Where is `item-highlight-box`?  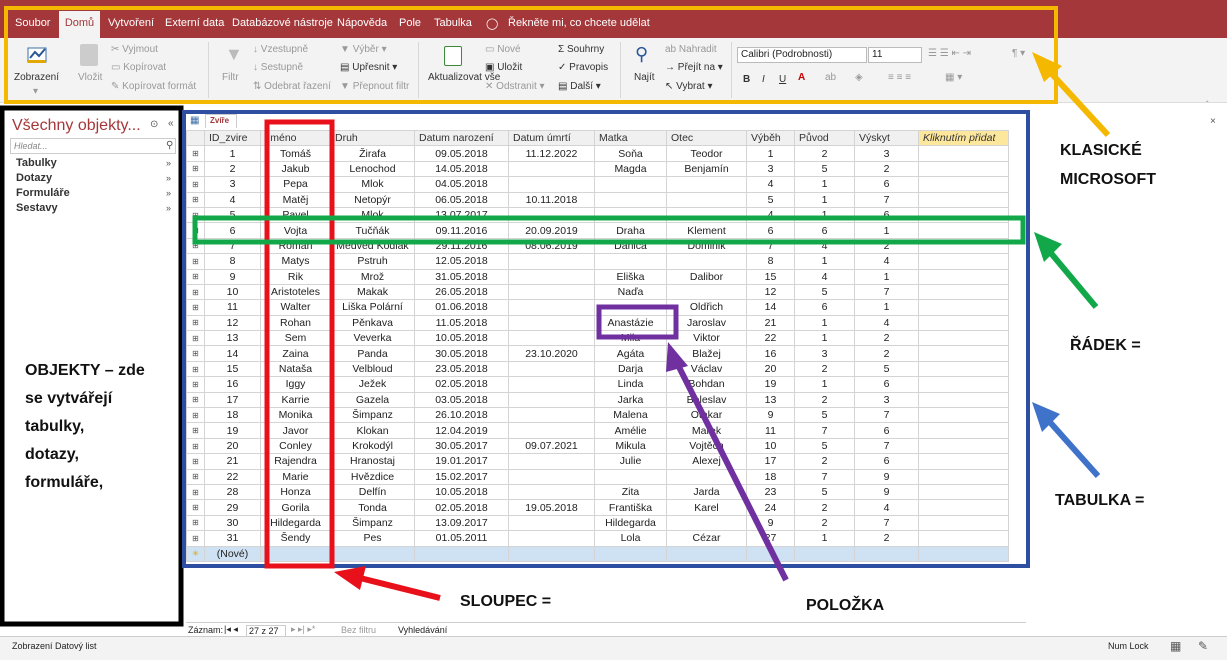 item-highlight-box is located at coordinates (637, 322).